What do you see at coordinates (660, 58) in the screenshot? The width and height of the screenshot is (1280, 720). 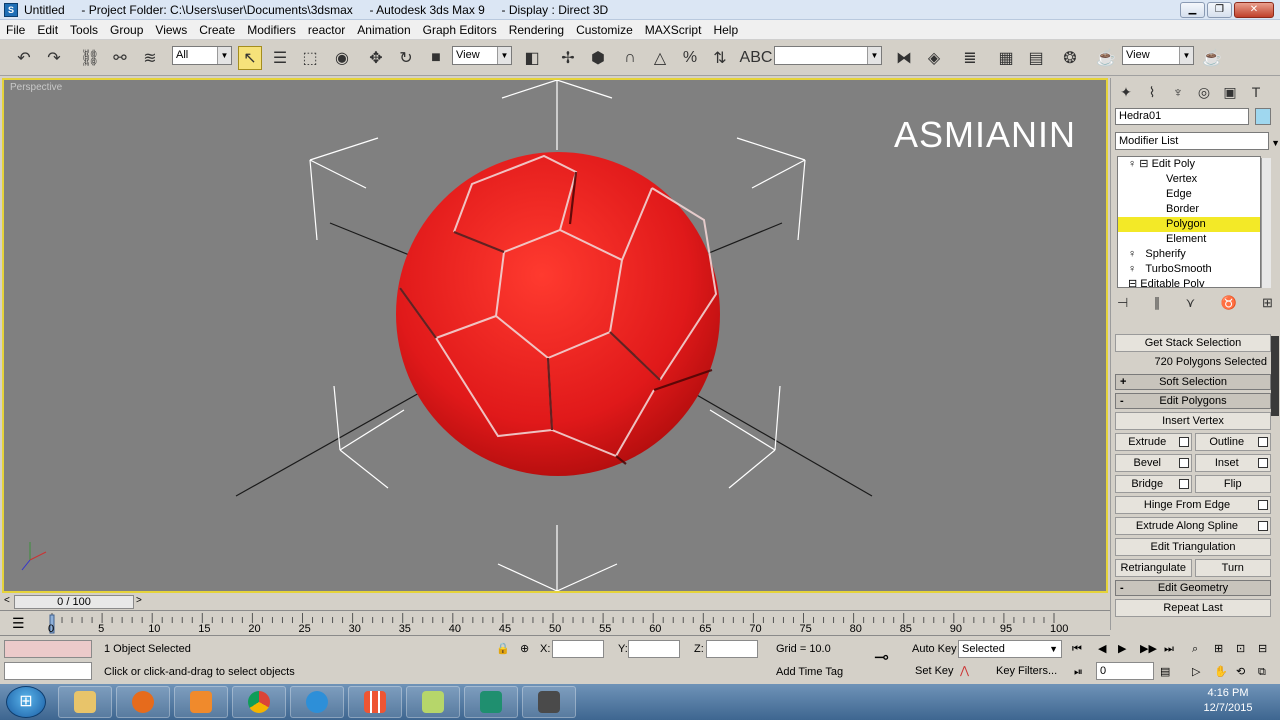 I see `angle-snap-icon: △` at bounding box center [660, 58].